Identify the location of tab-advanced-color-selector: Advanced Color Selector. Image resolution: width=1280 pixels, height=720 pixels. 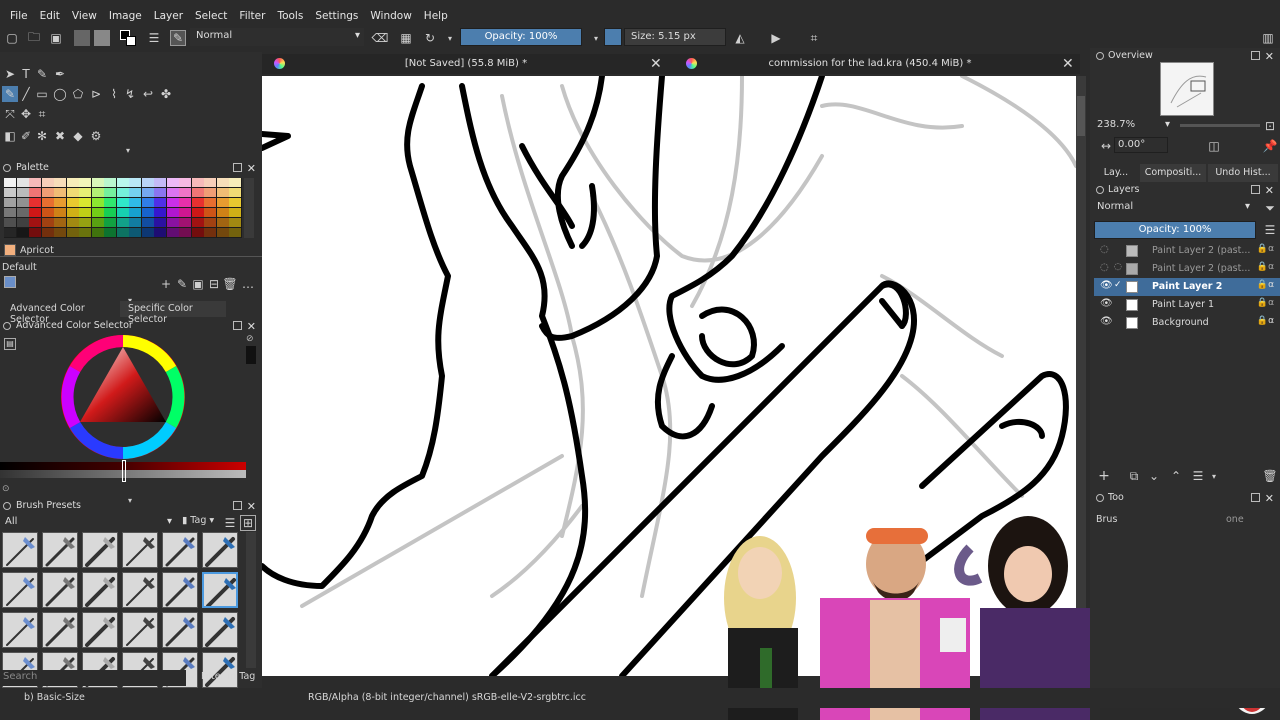
(60, 313).